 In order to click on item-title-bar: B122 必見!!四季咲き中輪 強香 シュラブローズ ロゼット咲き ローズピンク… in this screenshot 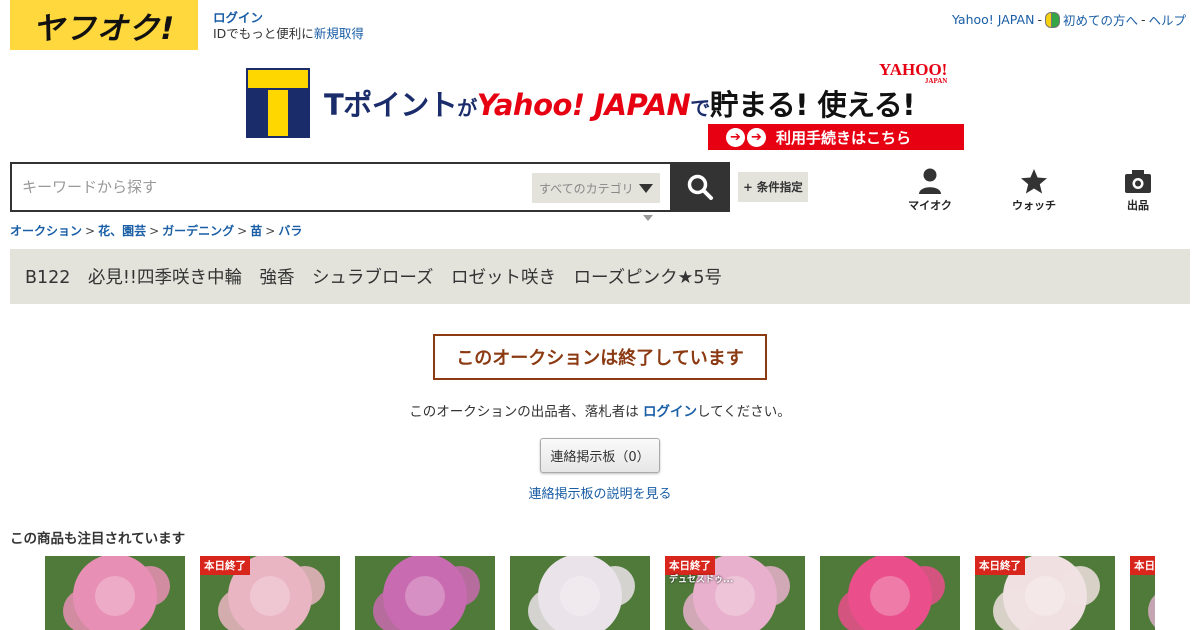, I will do `click(600, 276)`.